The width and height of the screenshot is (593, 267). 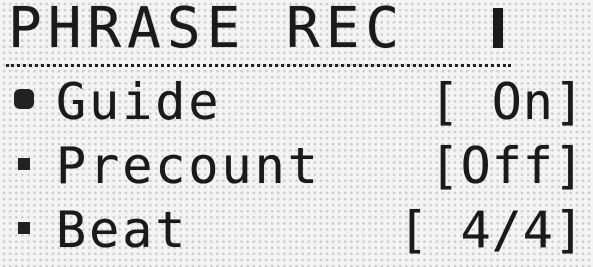 What do you see at coordinates (122, 230) in the screenshot?
I see `menu-item-label: Beat` at bounding box center [122, 230].